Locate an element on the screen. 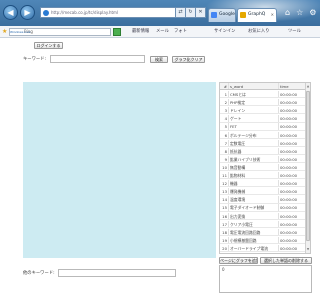 The height and width of the screenshot is (293, 320). live-search-go-icon is located at coordinates (117, 32).